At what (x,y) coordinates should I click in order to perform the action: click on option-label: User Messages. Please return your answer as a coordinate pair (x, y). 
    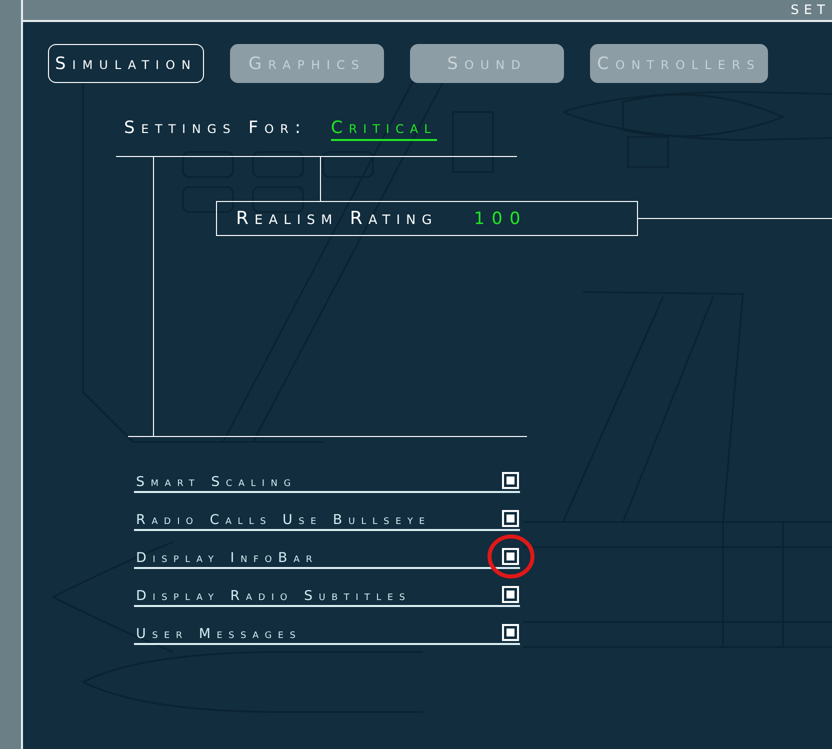
    Looking at the image, I should click on (218, 634).